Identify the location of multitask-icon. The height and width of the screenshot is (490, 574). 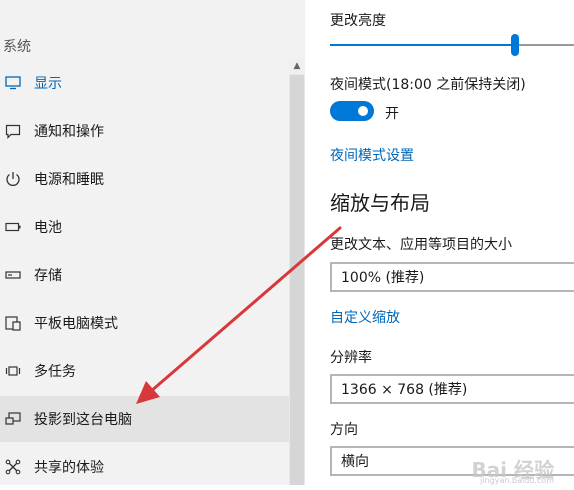
(13, 371).